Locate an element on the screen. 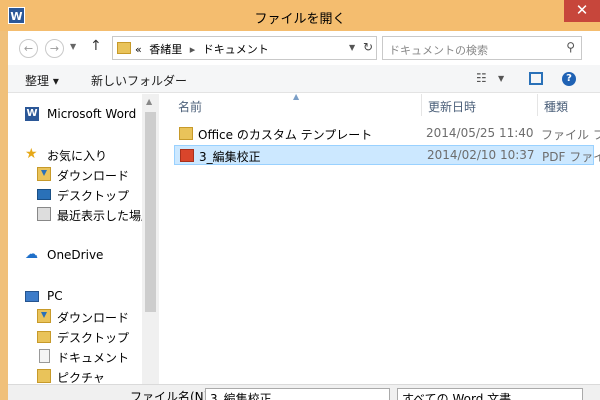  desktop-folder-icon is located at coordinates (44, 337).